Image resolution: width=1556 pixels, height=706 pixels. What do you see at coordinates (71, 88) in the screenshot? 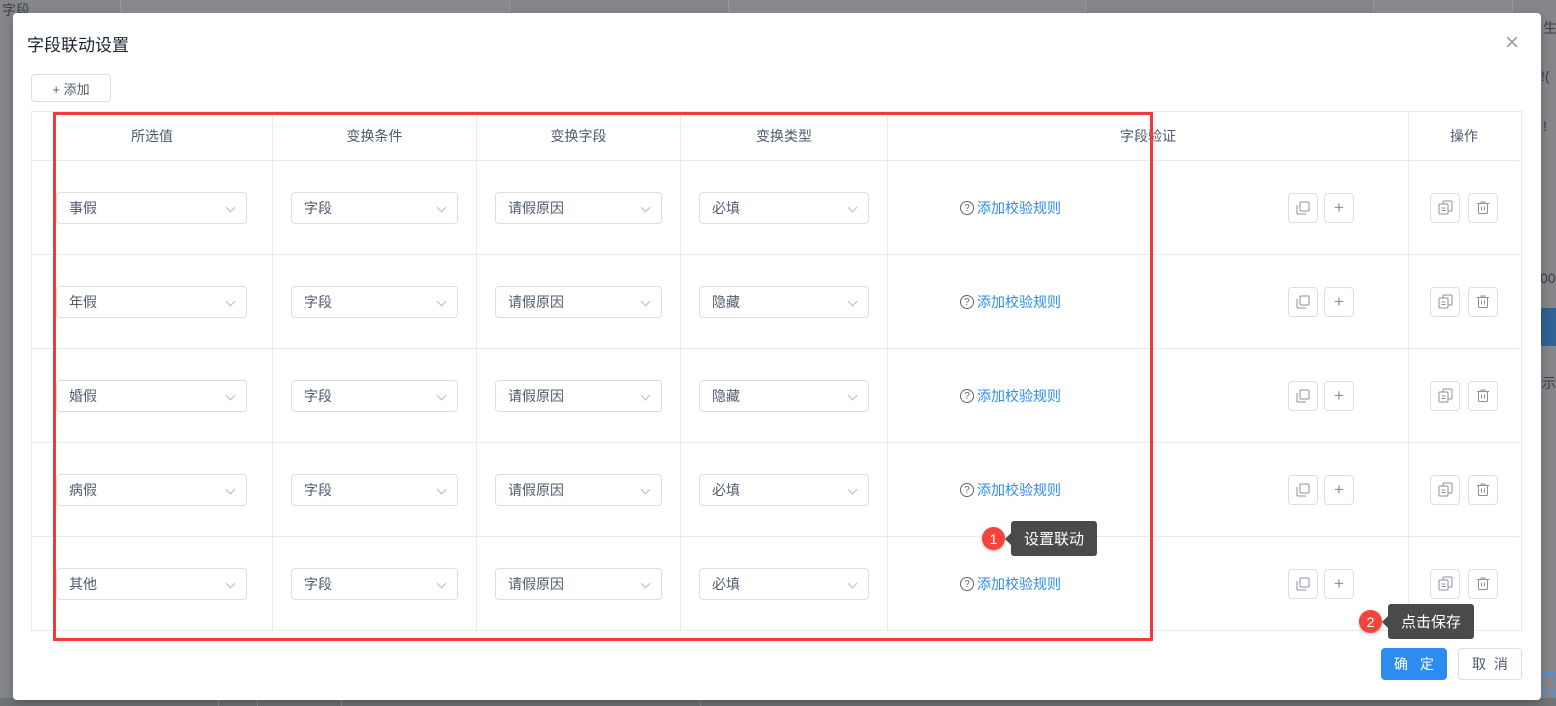
I see `add-button: + 添加` at bounding box center [71, 88].